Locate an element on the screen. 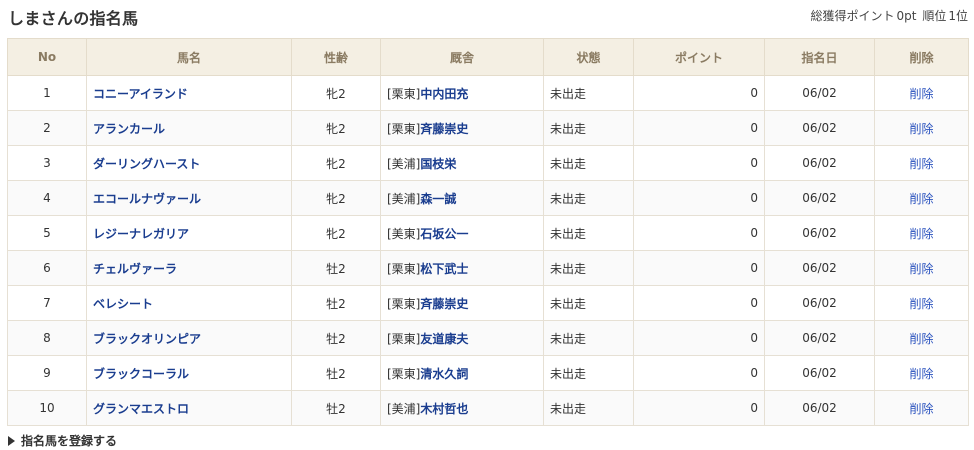 This screenshot has height=450, width=974. table-row: 8 ブラックオリンピア 牡2 [栗東]友道康夫 未出走 0 06/02 削除 is located at coordinates (488, 338).